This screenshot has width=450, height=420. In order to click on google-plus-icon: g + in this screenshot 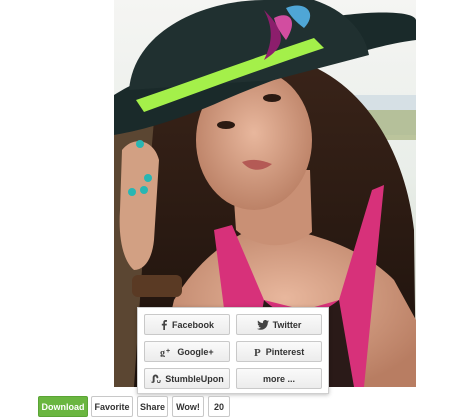, I will do `click(166, 352)`.